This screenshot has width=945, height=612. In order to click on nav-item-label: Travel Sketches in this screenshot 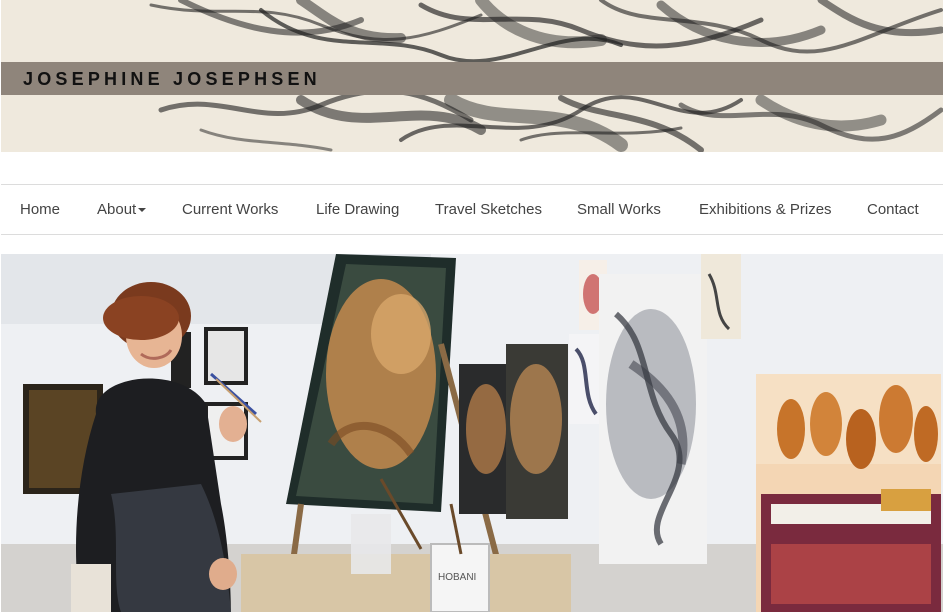, I will do `click(488, 209)`.